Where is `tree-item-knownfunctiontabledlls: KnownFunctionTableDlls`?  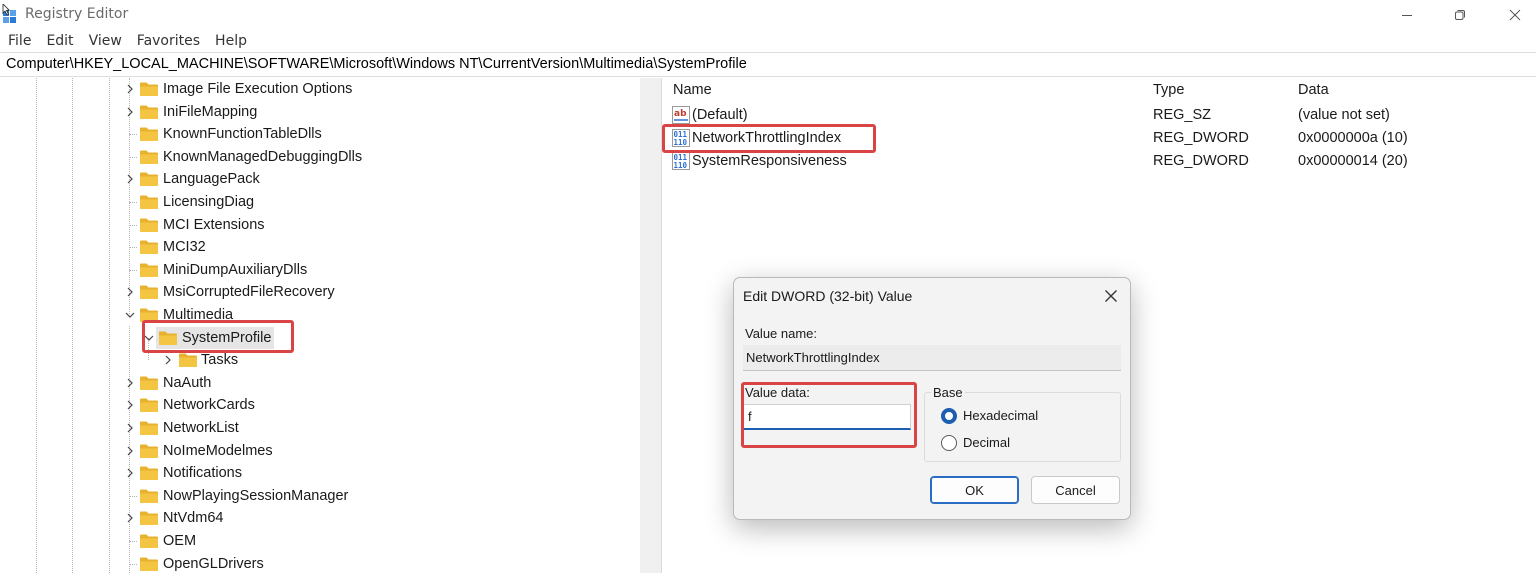 tree-item-knownfunctiontabledlls: KnownFunctionTableDlls is located at coordinates (320, 134).